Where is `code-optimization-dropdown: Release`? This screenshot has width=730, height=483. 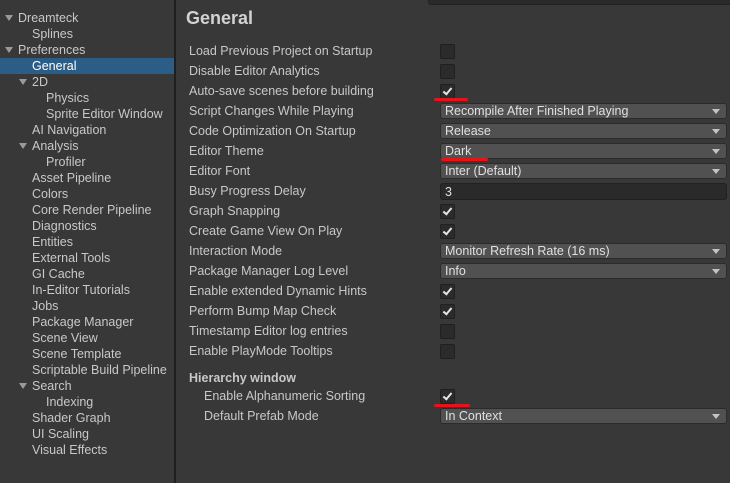 code-optimization-dropdown: Release is located at coordinates (583, 131).